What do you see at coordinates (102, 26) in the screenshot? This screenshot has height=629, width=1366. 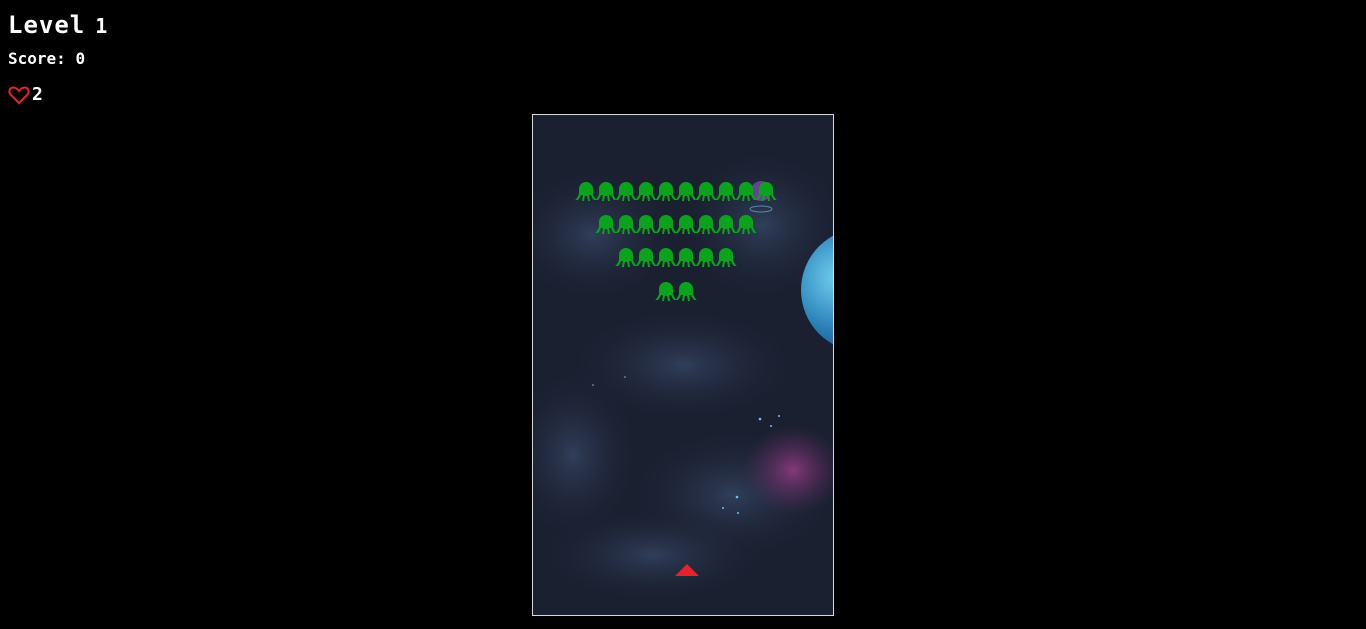 I see `level-value: 1` at bounding box center [102, 26].